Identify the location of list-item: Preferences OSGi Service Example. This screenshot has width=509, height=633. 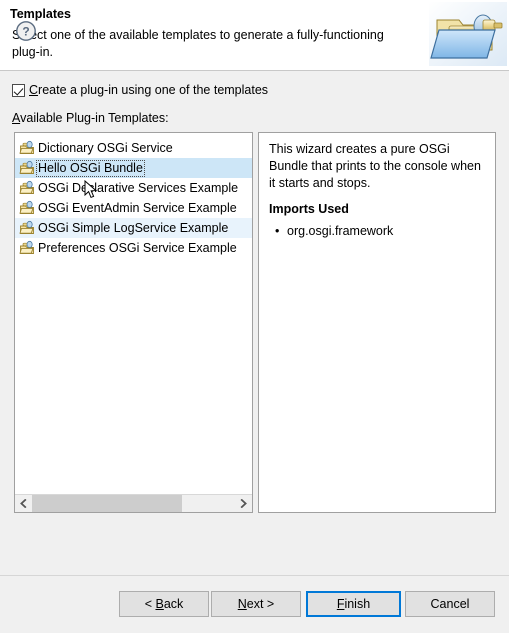
(133, 248).